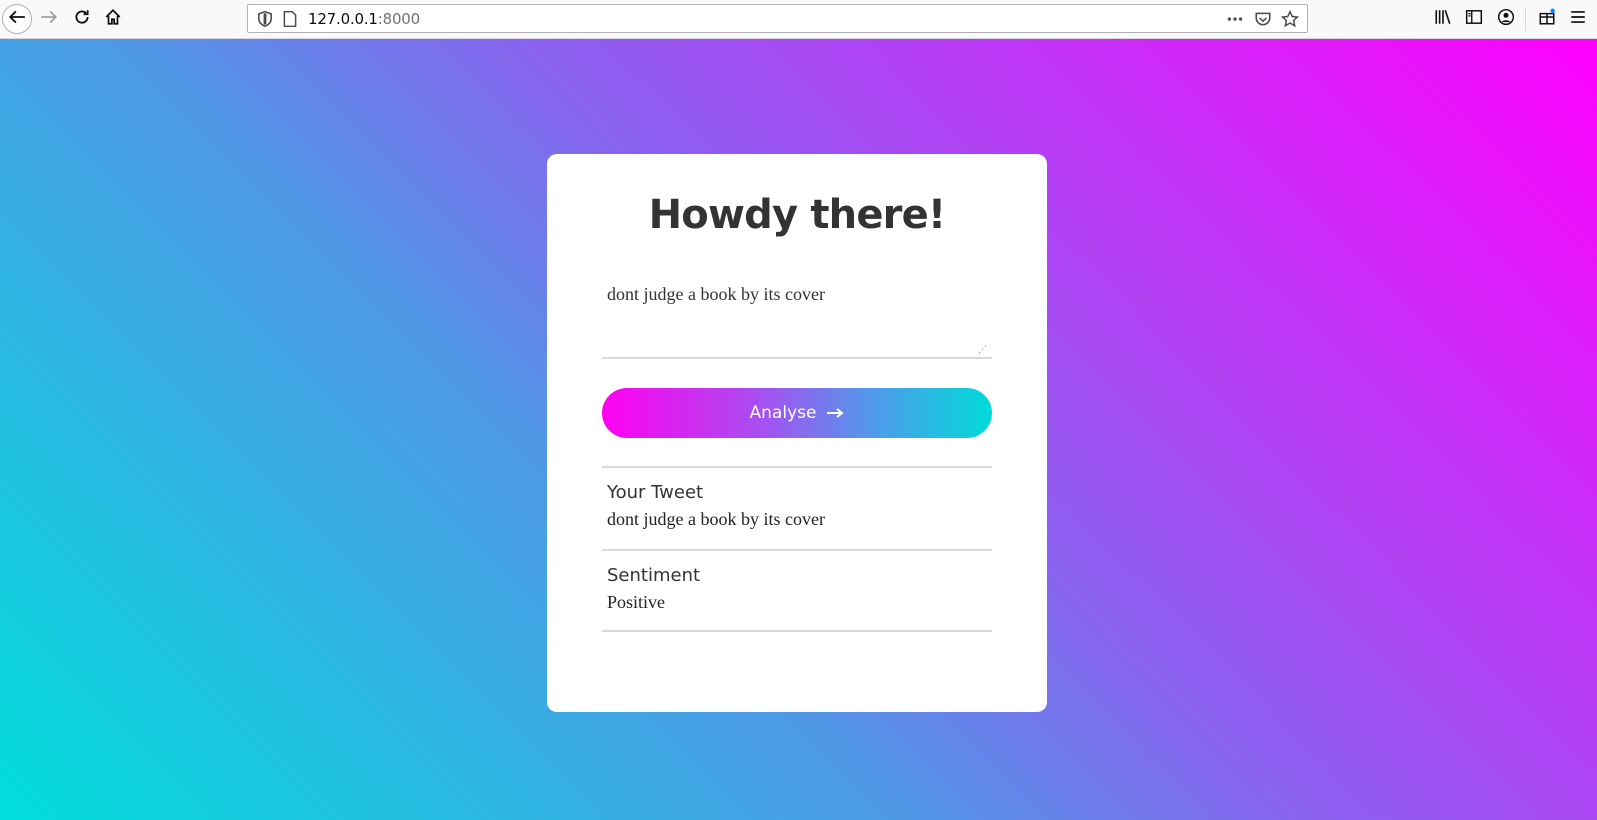 This screenshot has height=820, width=1597. What do you see at coordinates (835, 413) in the screenshot?
I see `arrow-right-icon` at bounding box center [835, 413].